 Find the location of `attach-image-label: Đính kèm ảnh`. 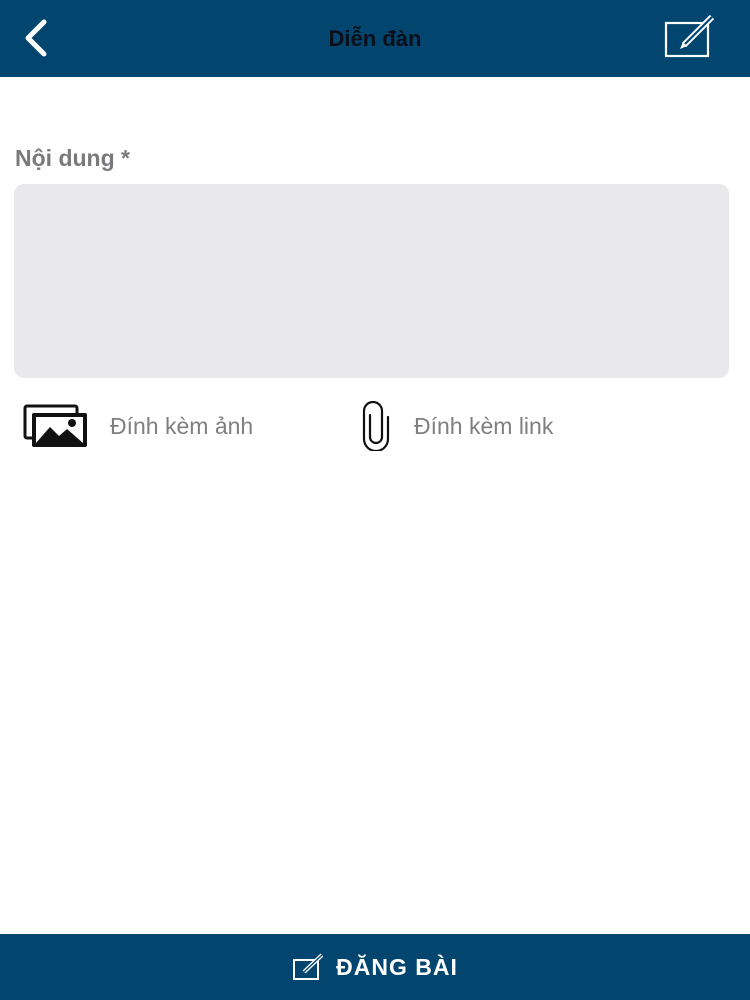

attach-image-label: Đính kèm ảnh is located at coordinates (182, 425).